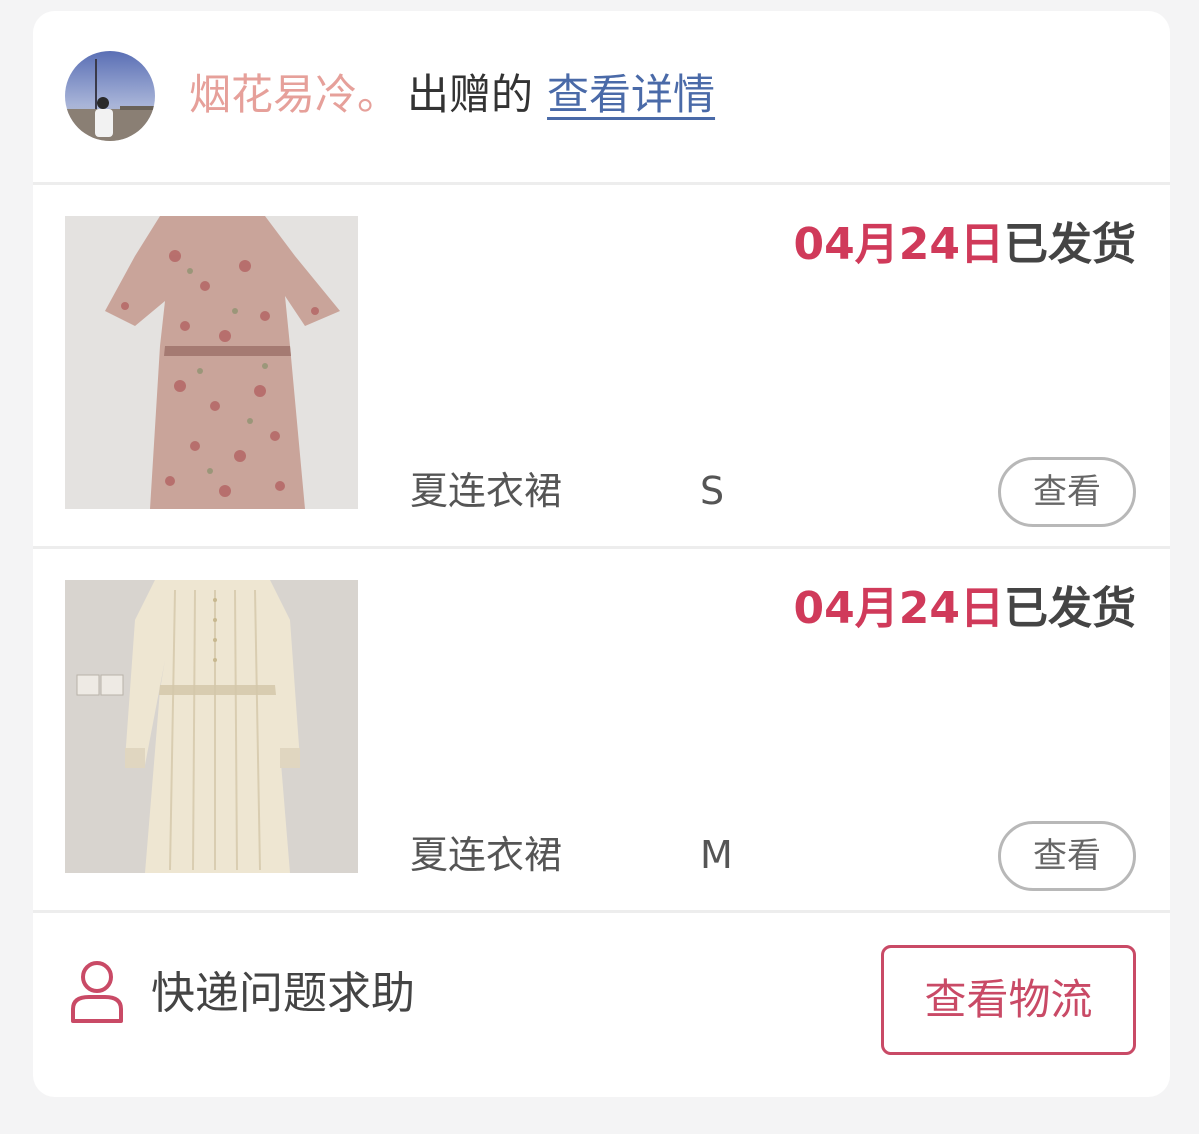 This screenshot has width=1199, height=1134. What do you see at coordinates (631, 94) in the screenshot?
I see `view-details-link: 查看详情` at bounding box center [631, 94].